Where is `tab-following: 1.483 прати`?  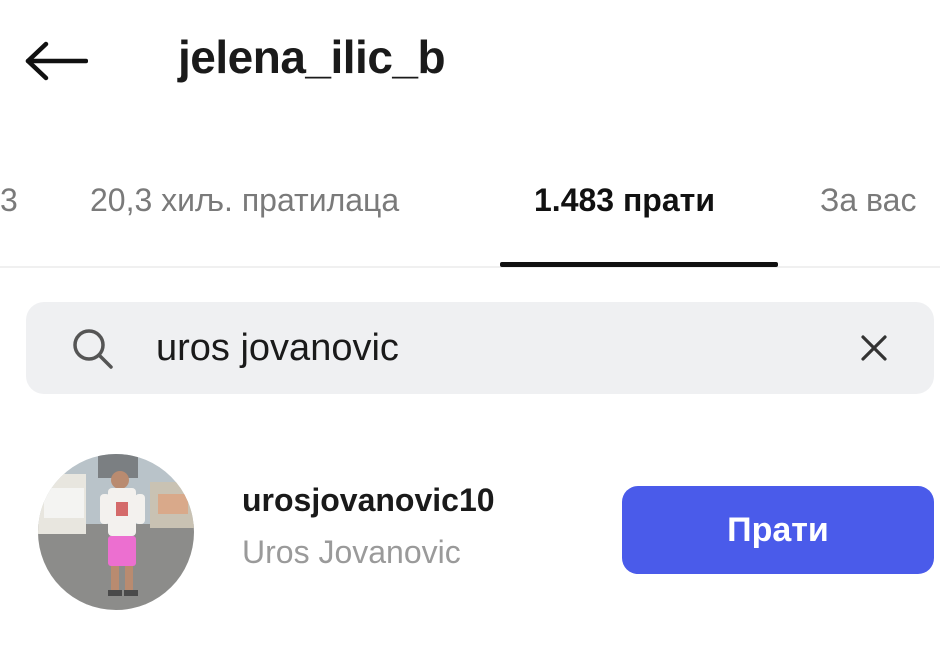
tab-following: 1.483 прати is located at coordinates (624, 200).